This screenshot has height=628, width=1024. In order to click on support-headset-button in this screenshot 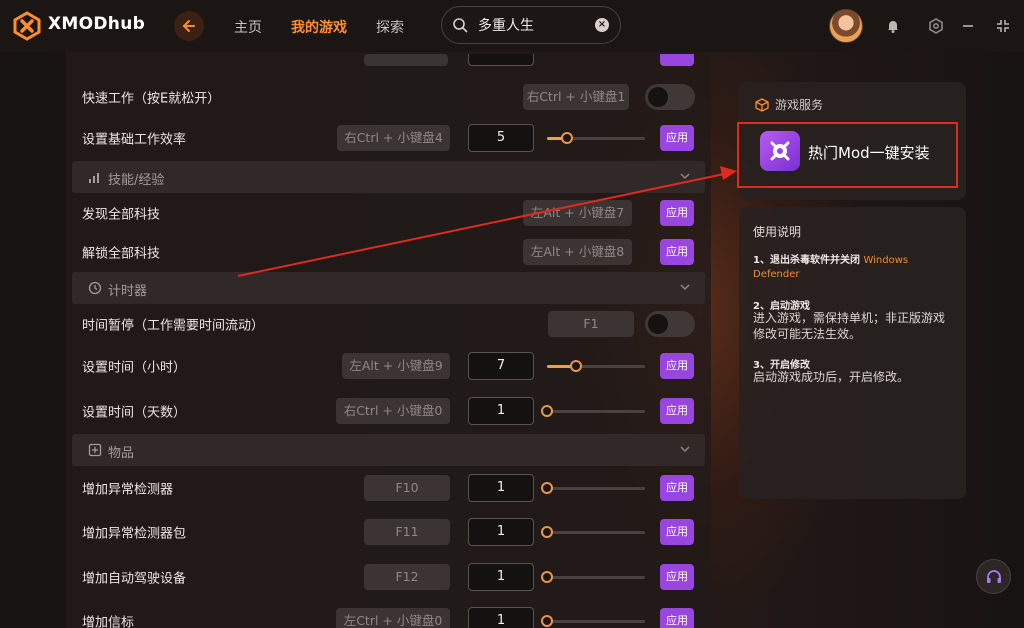, I will do `click(993, 576)`.